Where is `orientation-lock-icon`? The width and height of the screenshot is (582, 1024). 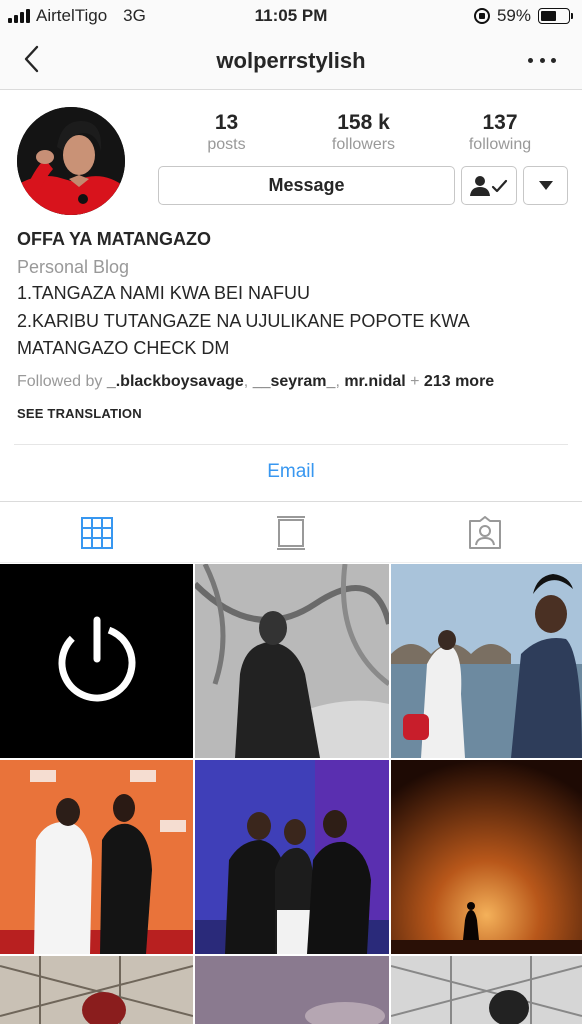
orientation-lock-icon is located at coordinates (481, 16).